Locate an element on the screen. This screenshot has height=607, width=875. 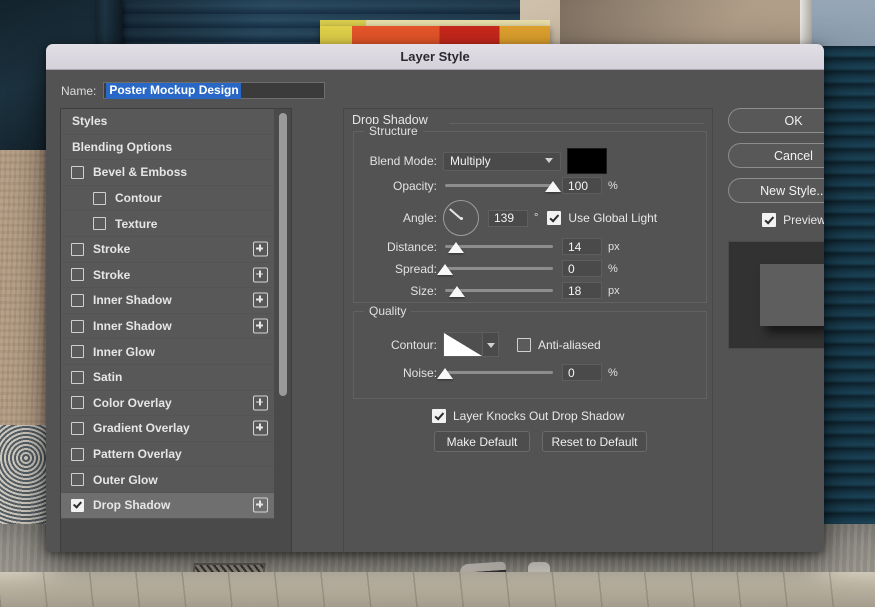
preview-checkbox is located at coordinates (769, 220).